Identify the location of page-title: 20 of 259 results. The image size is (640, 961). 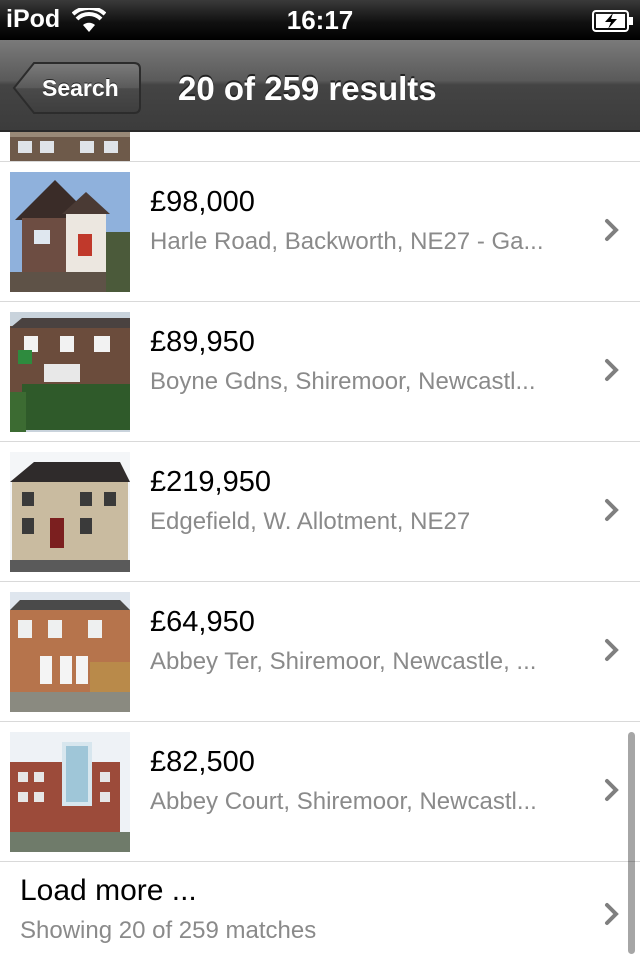
(307, 88).